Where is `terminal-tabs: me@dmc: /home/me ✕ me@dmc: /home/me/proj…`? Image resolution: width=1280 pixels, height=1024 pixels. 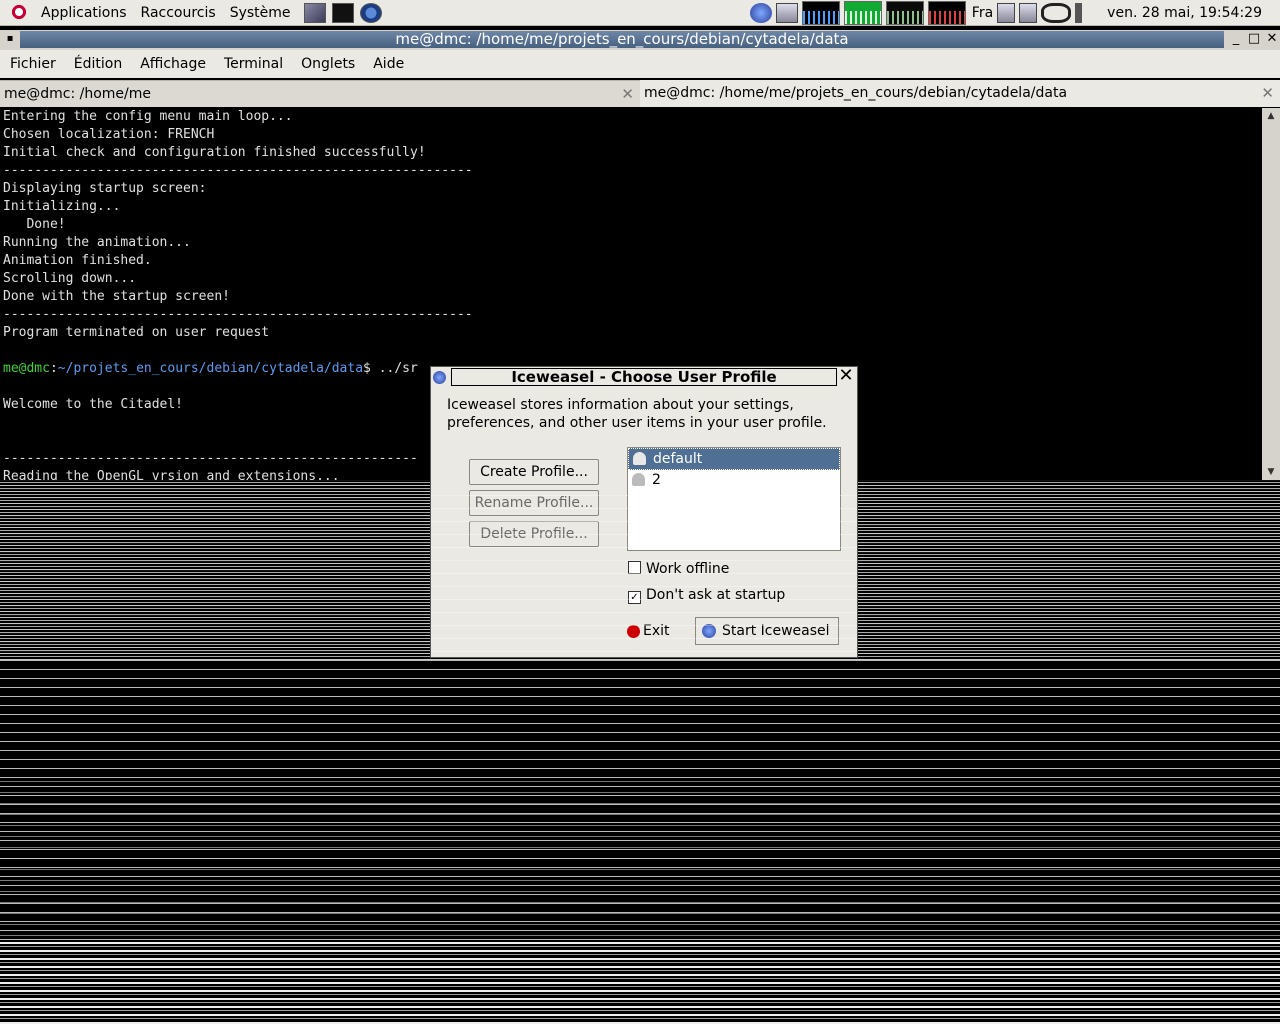 terminal-tabs: me@dmc: /home/me ✕ me@dmc: /home/me/proj… is located at coordinates (640, 93).